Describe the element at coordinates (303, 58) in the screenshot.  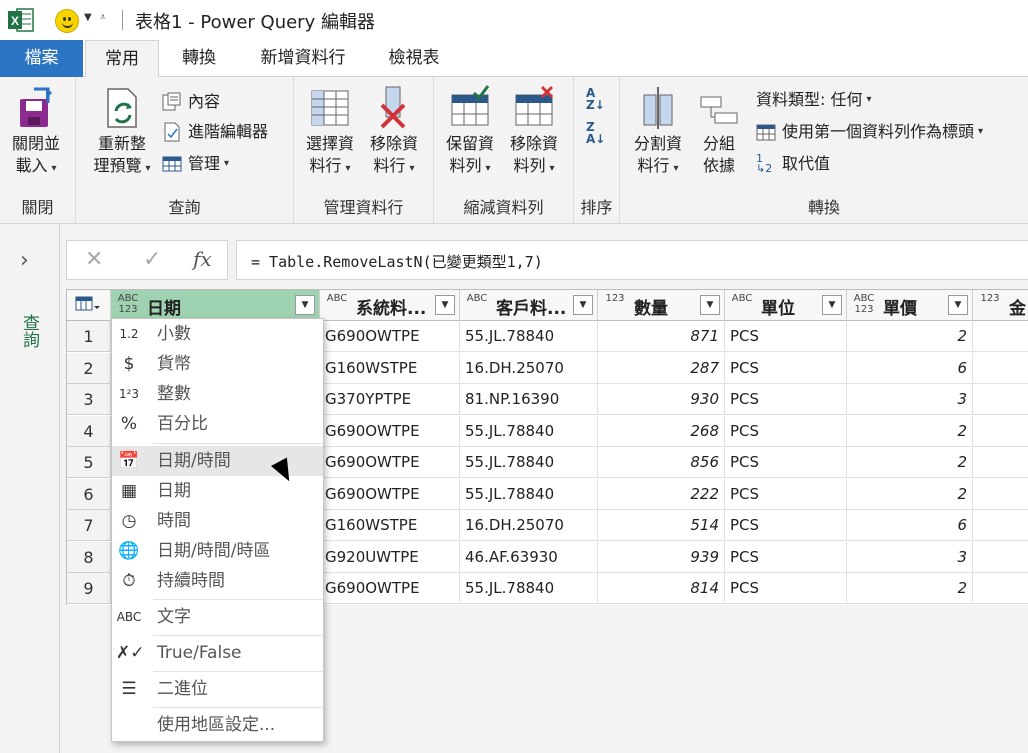
I see `tab-add-column: 新增資料行` at that location.